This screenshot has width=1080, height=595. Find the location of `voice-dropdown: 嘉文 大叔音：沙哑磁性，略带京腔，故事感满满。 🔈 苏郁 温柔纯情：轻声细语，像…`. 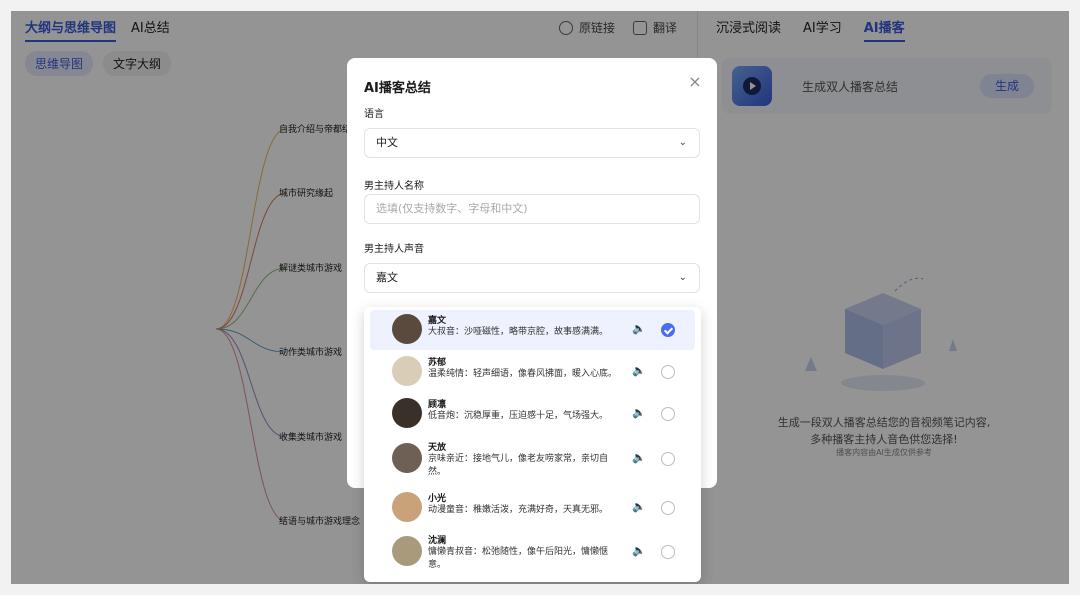

voice-dropdown: 嘉文 大叔音：沙哑磁性，略带京腔，故事感满满。 🔈 苏郁 温柔纯情：轻声细语，像… is located at coordinates (532, 444).